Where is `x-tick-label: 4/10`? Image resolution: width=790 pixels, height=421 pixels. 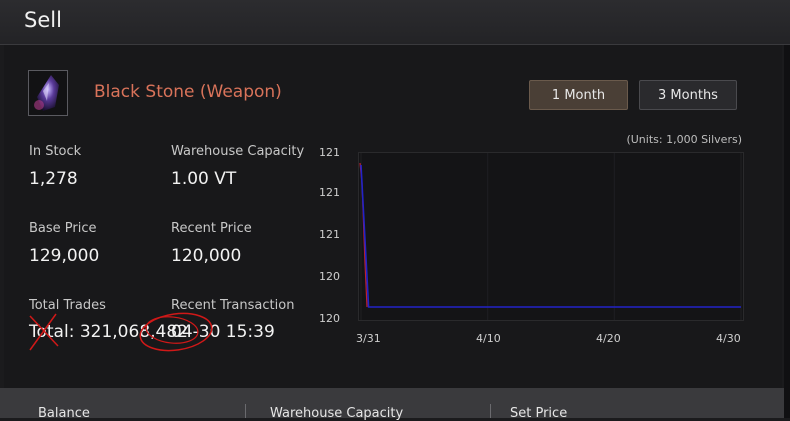 x-tick-label: 4/10 is located at coordinates (488, 338).